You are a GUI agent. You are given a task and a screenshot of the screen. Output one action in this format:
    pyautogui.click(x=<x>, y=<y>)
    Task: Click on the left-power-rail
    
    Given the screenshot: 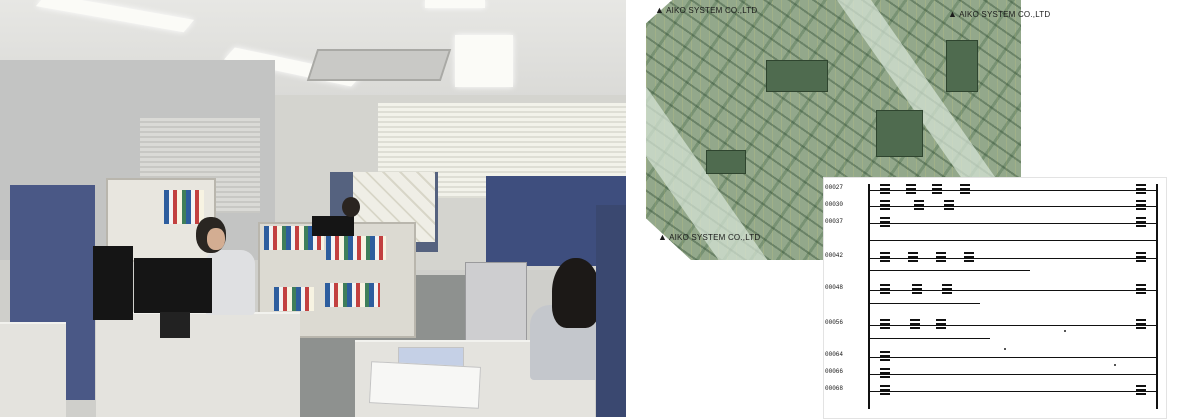 What is the action you would take?
    pyautogui.click(x=869, y=296)
    